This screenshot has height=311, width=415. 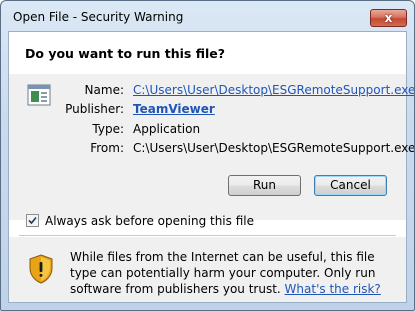 I want to click on whats-the-risk-link: What's the risk?, so click(x=333, y=289).